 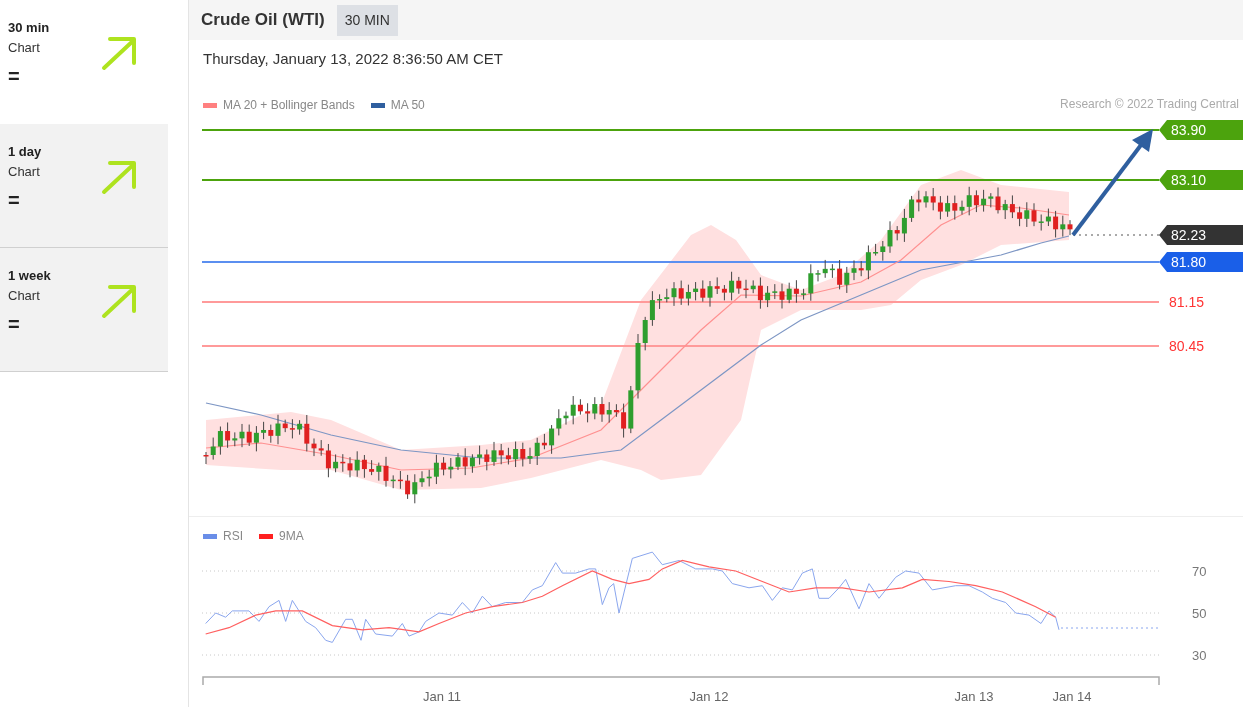 I want to click on date-label: Jan 13, so click(x=974, y=697).